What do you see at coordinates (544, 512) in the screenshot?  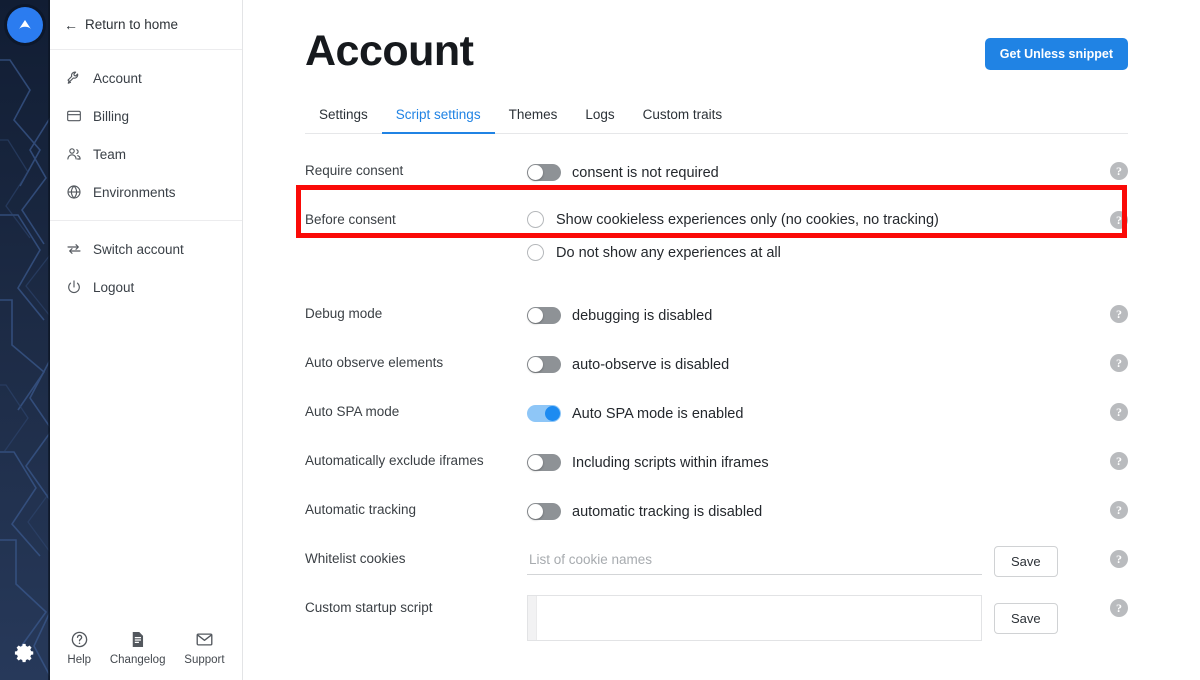 I see `automatic-tracking-toggle` at bounding box center [544, 512].